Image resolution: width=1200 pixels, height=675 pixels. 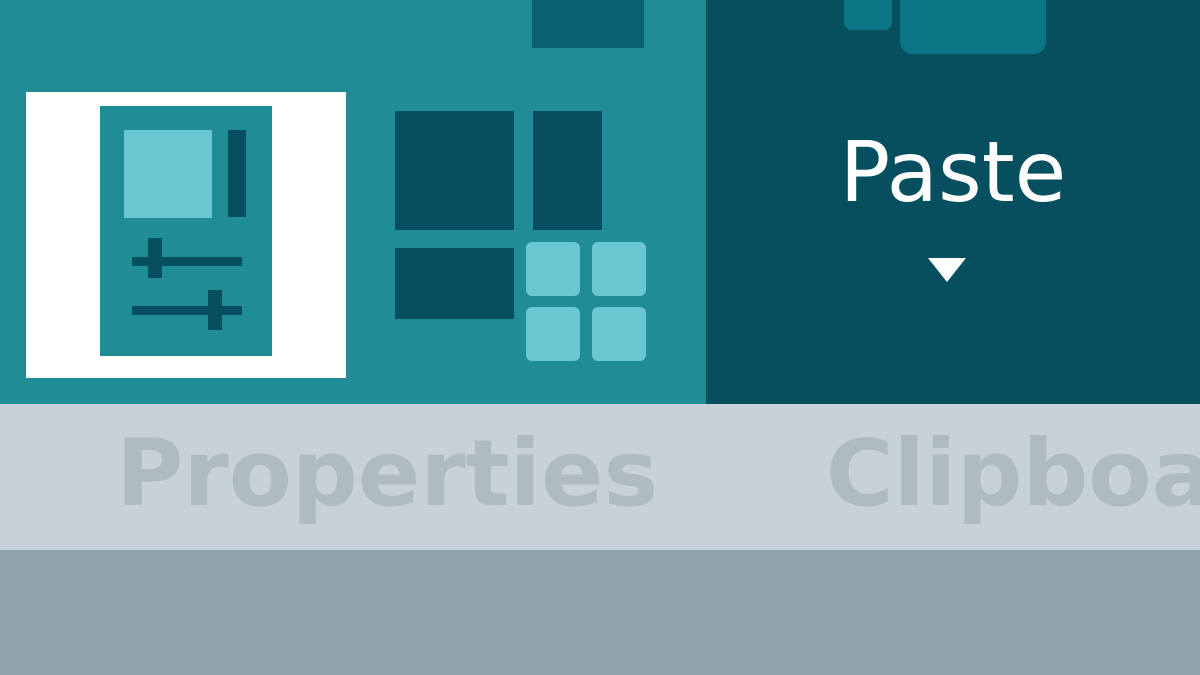 What do you see at coordinates (168, 174) in the screenshot?
I see `preview-swatch-icon` at bounding box center [168, 174].